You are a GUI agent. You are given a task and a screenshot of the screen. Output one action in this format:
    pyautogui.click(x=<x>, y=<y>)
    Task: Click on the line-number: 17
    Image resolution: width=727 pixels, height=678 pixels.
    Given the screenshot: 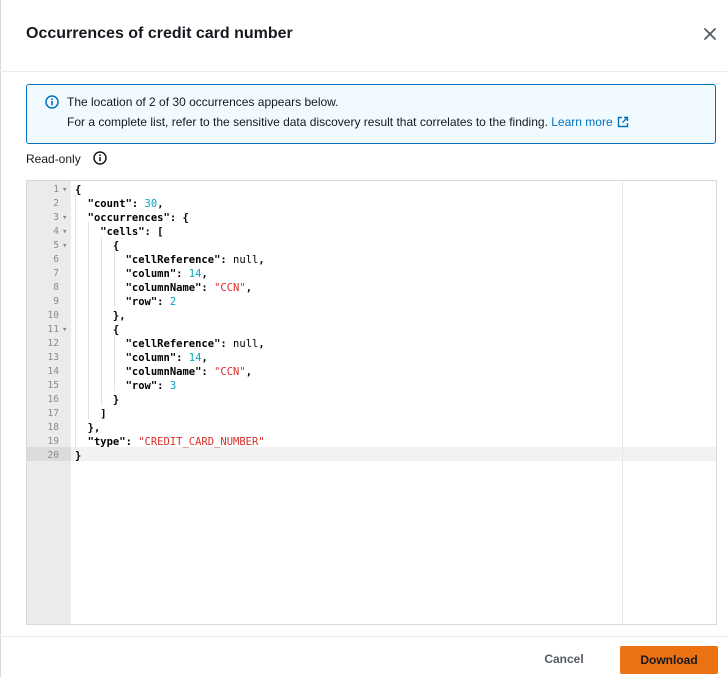 What is the action you would take?
    pyautogui.click(x=53, y=413)
    